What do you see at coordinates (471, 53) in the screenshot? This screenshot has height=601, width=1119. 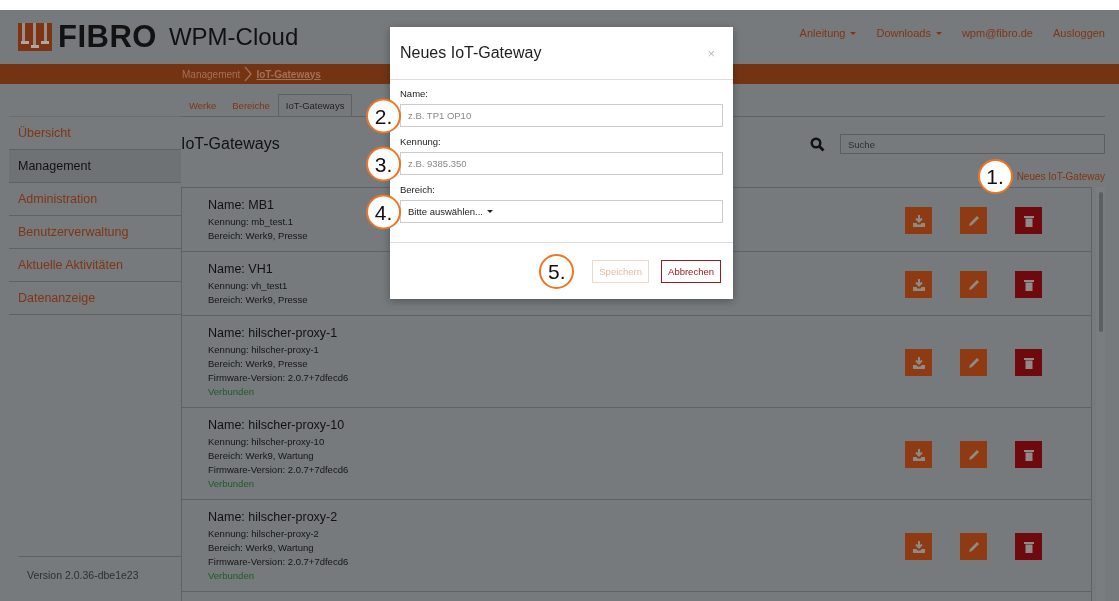 I see `dialog-title: Neues IoT-Gateway` at bounding box center [471, 53].